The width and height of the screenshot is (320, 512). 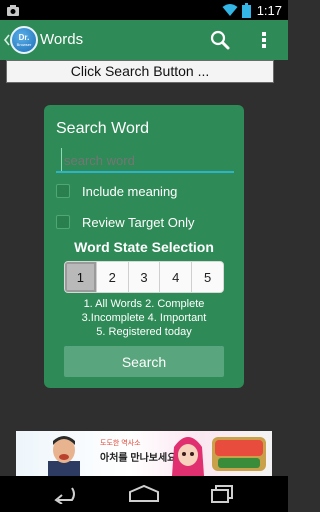 What do you see at coordinates (144, 10) in the screenshot?
I see `status-bar: 1:17` at bounding box center [144, 10].